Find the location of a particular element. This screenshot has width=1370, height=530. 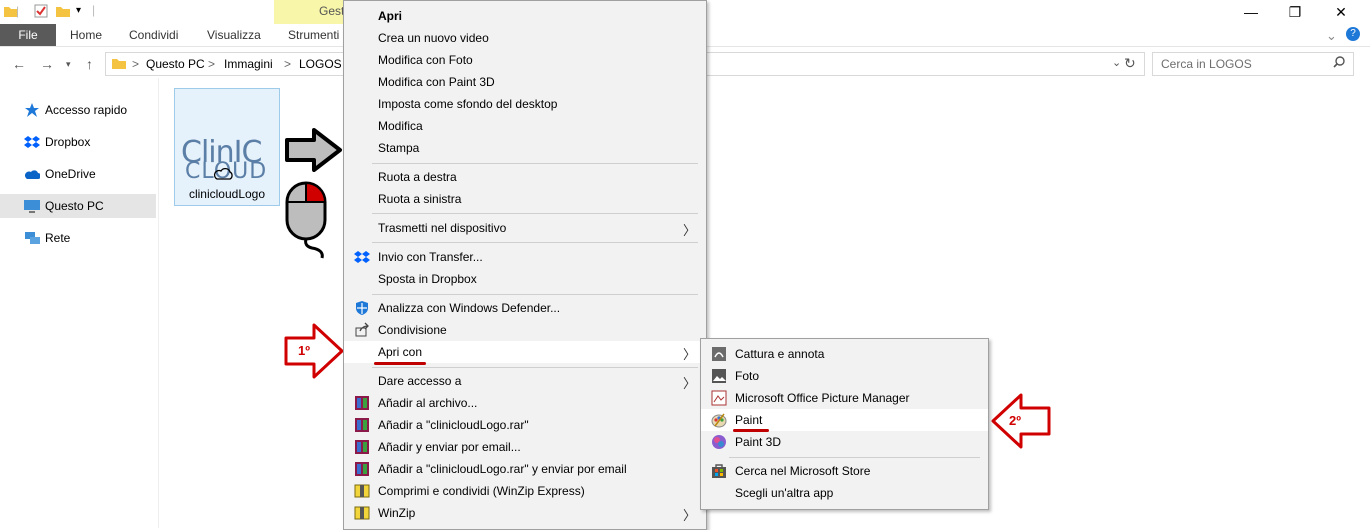

submenu-item-foto: Foto is located at coordinates (844, 376).